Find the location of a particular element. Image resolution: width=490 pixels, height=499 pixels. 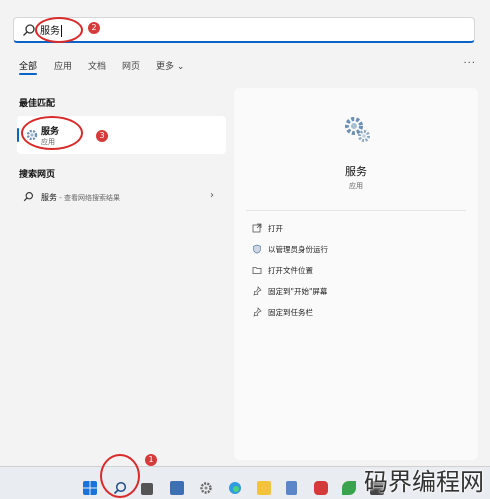

open-icon is located at coordinates (257, 228).